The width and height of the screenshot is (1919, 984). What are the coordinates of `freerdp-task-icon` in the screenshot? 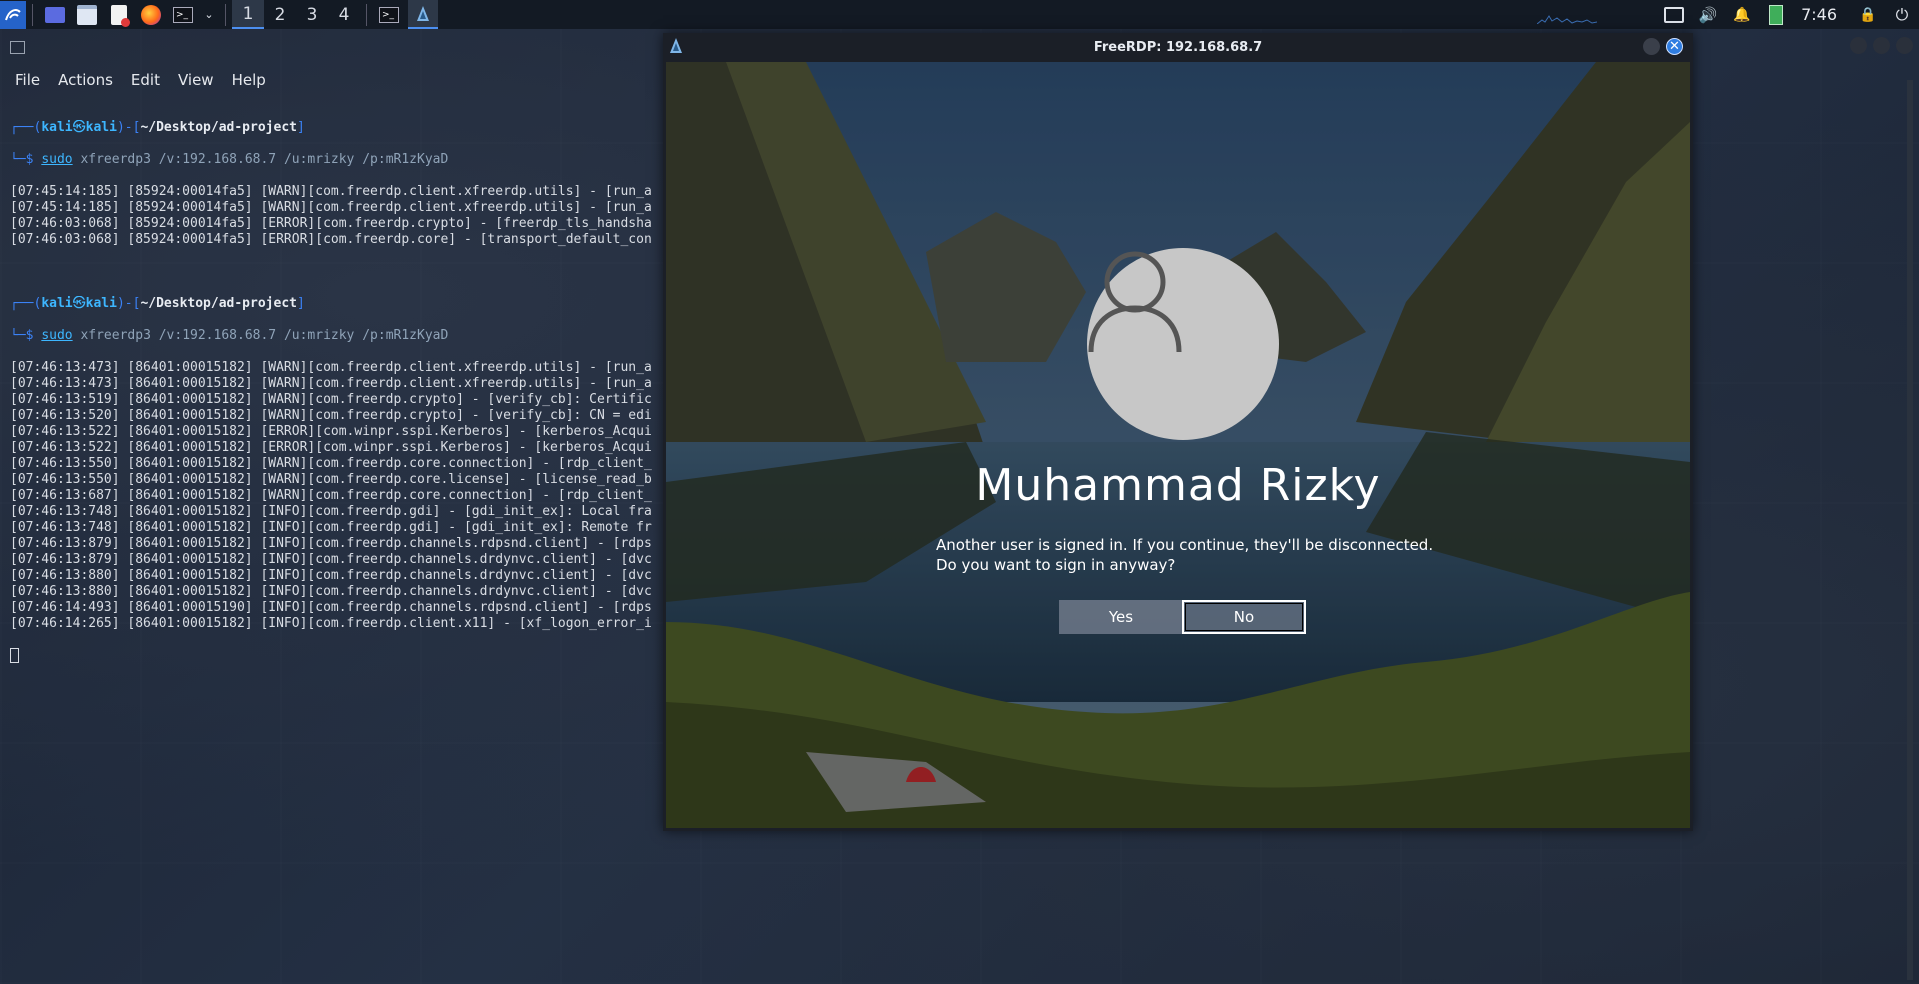 It's located at (423, 14).